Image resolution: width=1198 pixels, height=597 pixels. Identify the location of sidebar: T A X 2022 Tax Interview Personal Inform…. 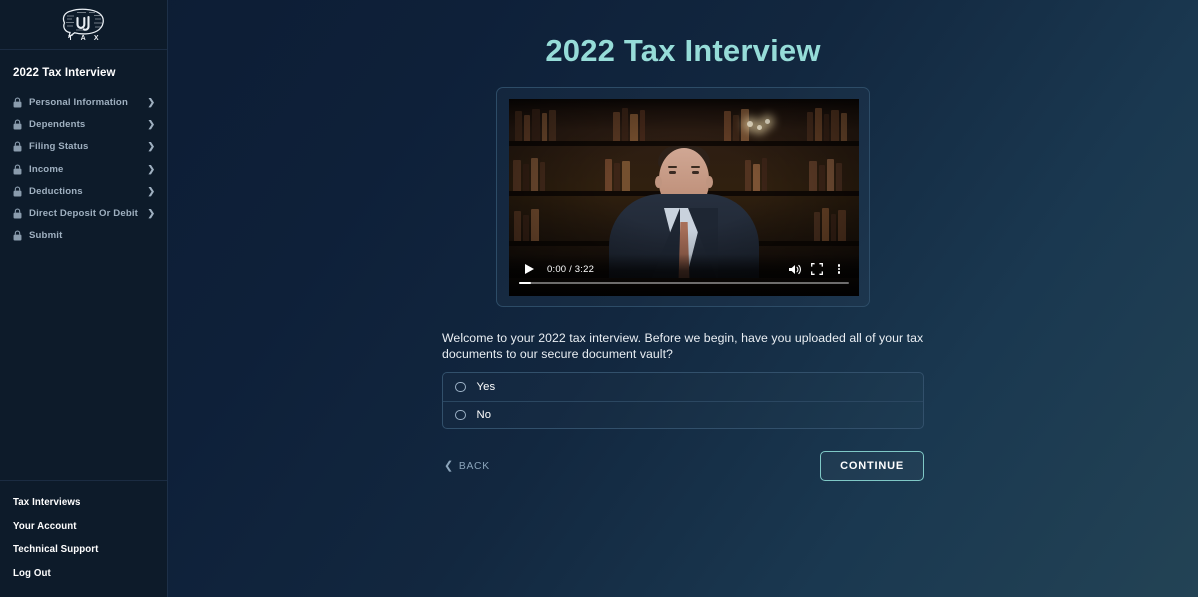
(84, 298).